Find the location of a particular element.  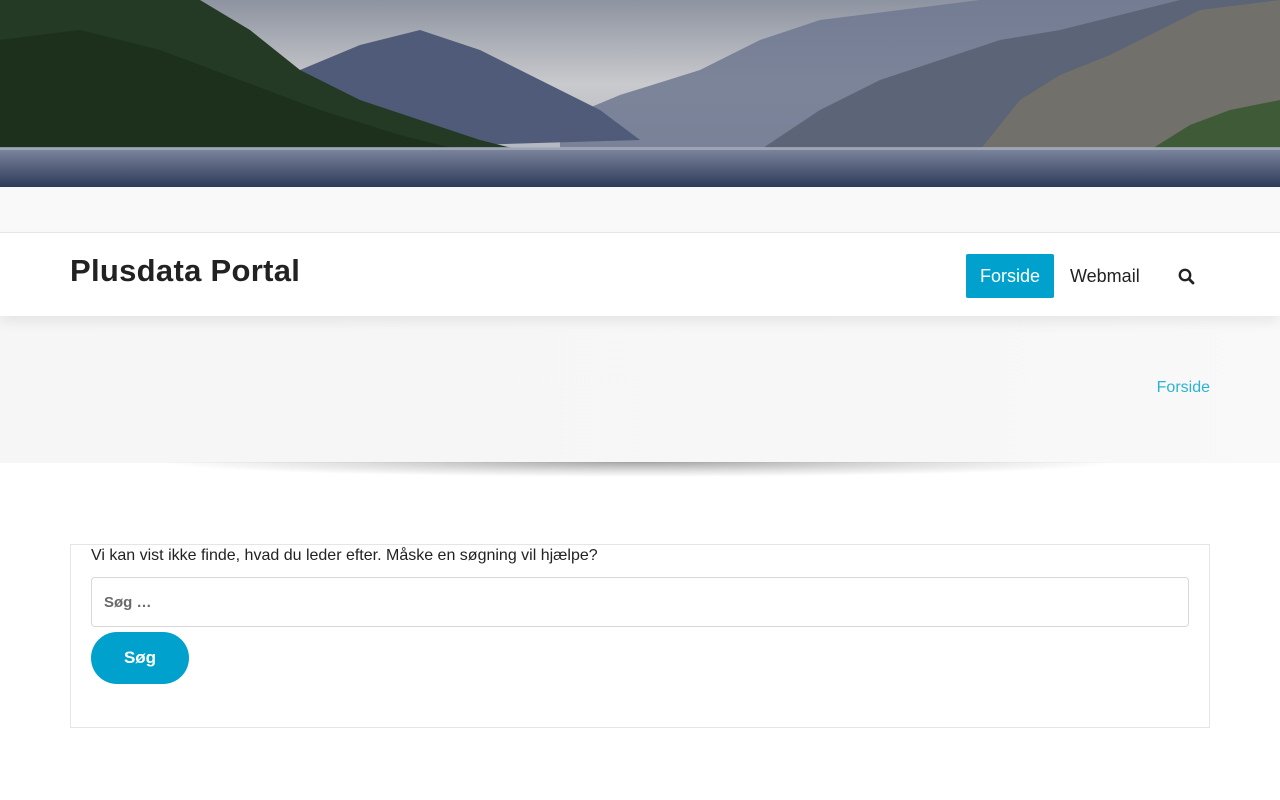

nav-item-webmail: Webmail is located at coordinates (1105, 276).